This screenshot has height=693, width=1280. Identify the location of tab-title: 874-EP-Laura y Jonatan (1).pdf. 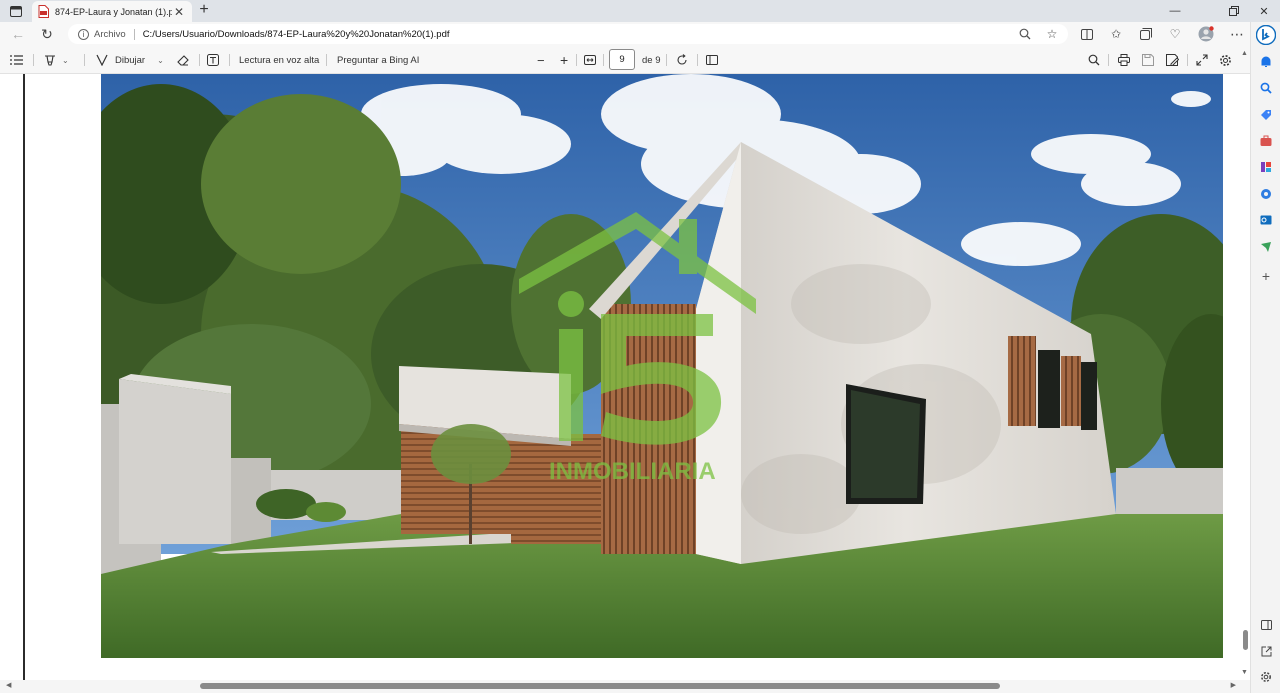
(113, 11).